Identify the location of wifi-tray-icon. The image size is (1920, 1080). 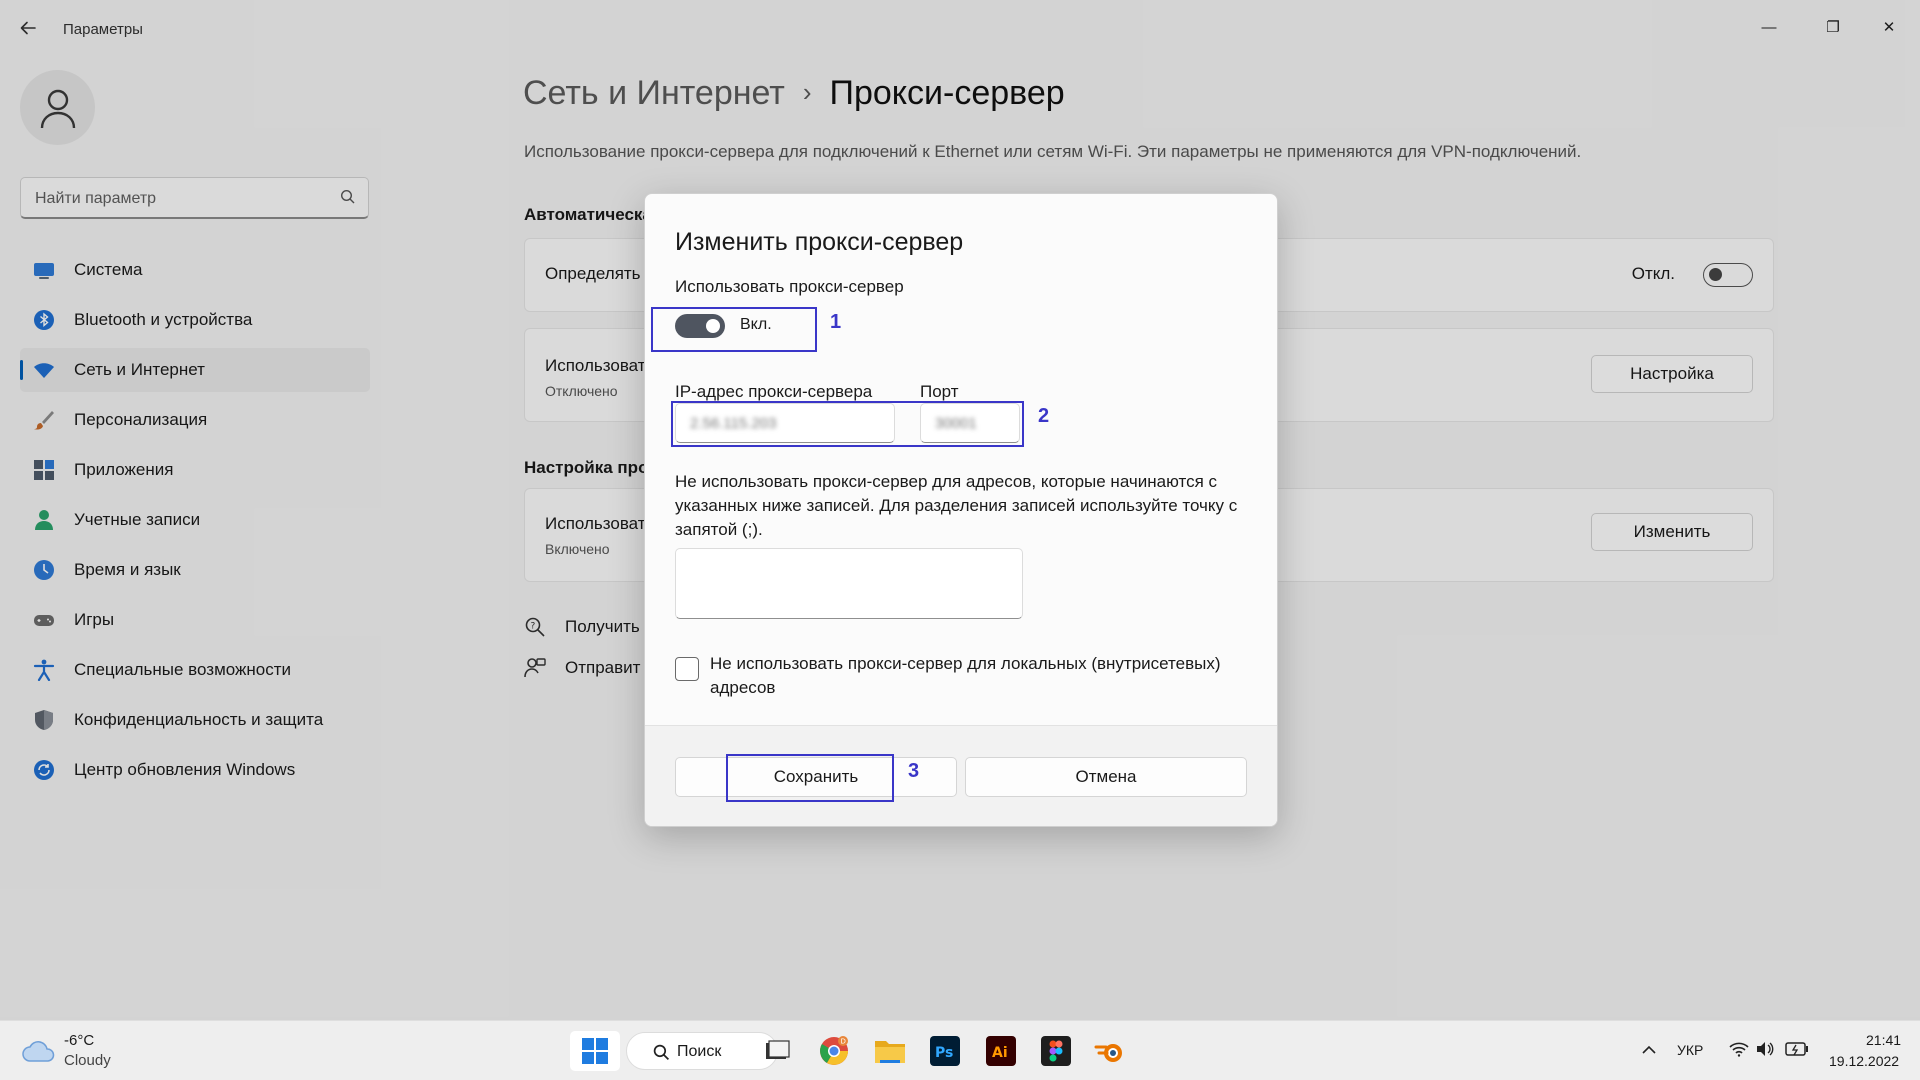
(1739, 1049).